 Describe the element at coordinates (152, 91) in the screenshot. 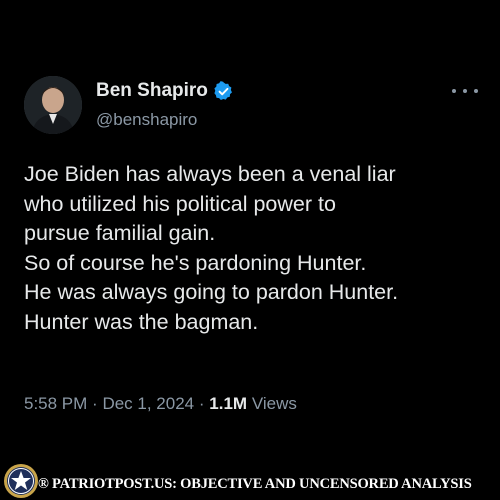

I see `author-display-name: Ben Shapiro` at that location.